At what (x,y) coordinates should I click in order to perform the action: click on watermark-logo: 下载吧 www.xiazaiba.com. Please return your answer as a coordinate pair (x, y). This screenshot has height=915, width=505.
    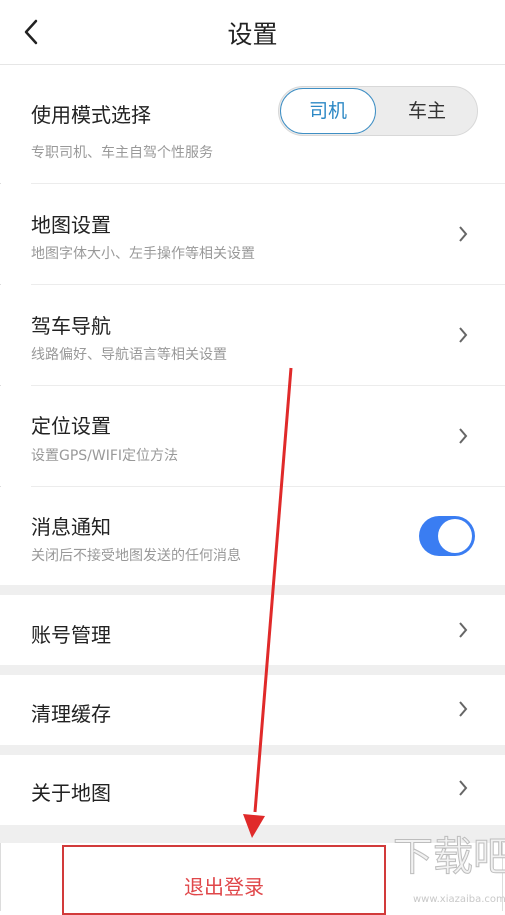
    Looking at the image, I should click on (445, 864).